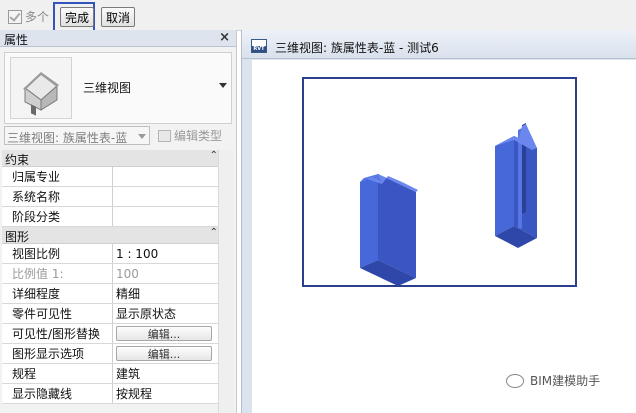 This screenshot has width=636, height=413. Describe the element at coordinates (357, 48) in the screenshot. I see `view-title: 三维视图: 族属性表-蓝 - 测试6` at that location.